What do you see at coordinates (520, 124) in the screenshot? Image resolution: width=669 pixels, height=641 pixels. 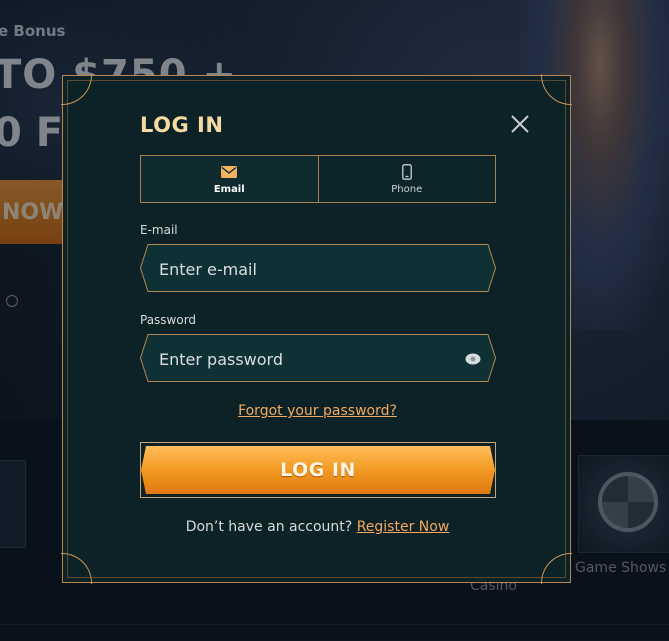 I see `close-icon` at bounding box center [520, 124].